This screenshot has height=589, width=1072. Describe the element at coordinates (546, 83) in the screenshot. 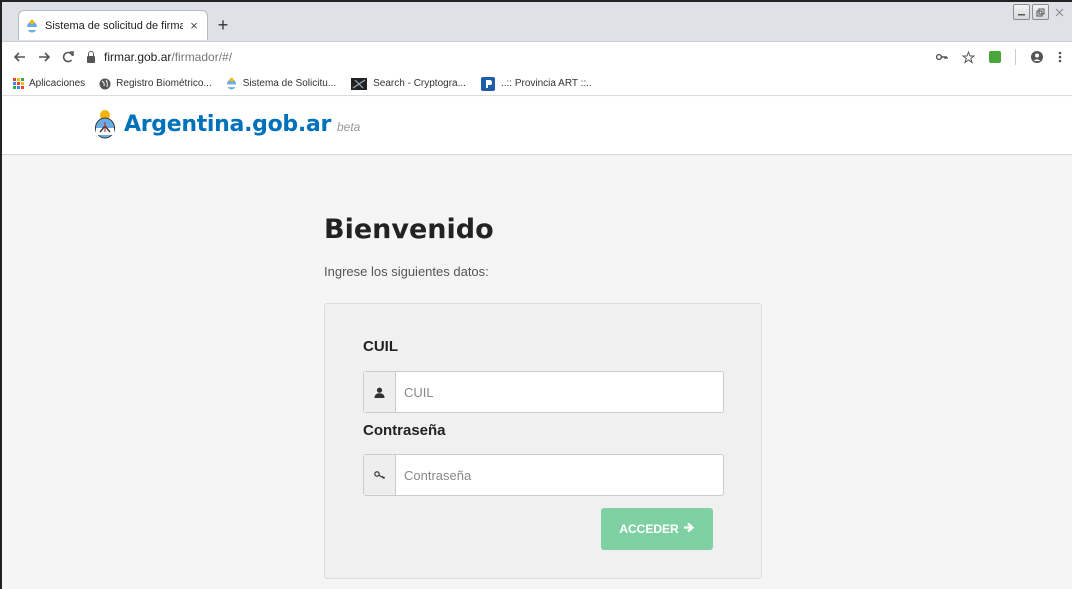

I see `bookmark-label: ..:: Provincia ART ::..` at that location.